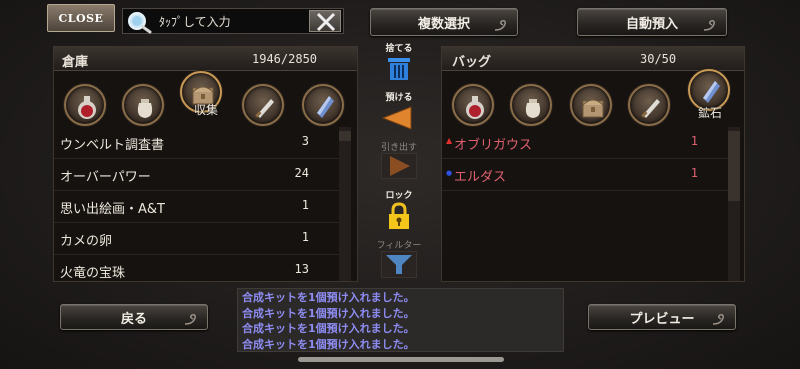 The height and width of the screenshot is (369, 800). I want to click on clear-search-button, so click(325, 21).